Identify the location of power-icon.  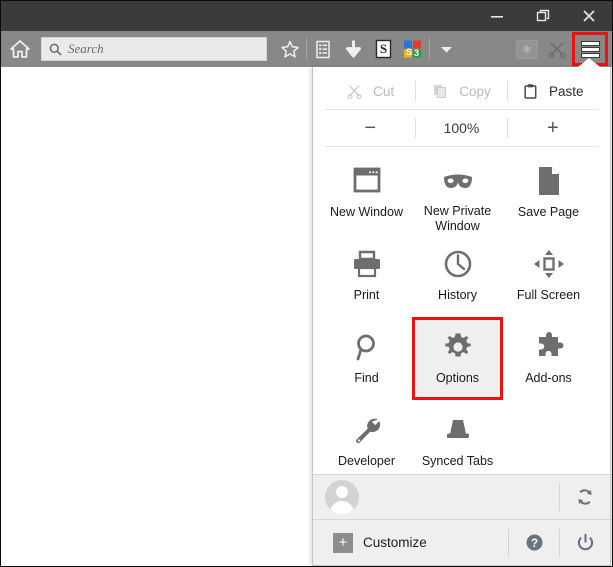
(585, 542).